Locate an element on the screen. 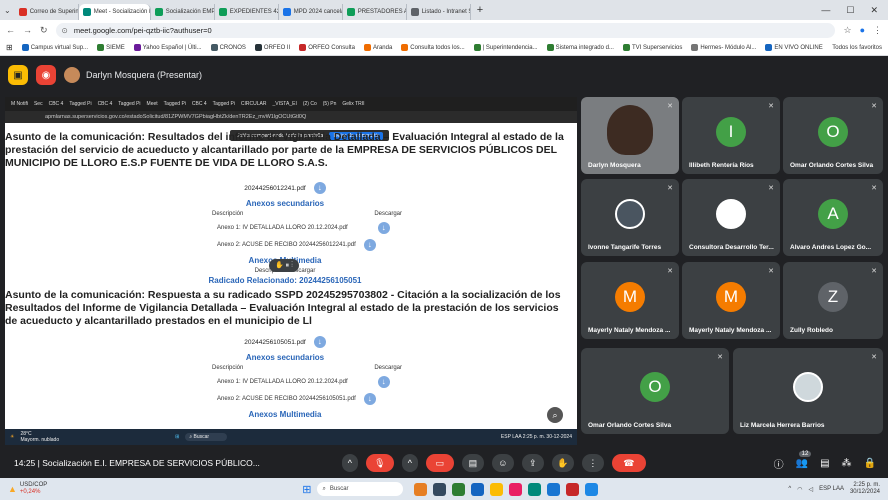  mic-muted-icon: ✕ is located at coordinates (670, 271).